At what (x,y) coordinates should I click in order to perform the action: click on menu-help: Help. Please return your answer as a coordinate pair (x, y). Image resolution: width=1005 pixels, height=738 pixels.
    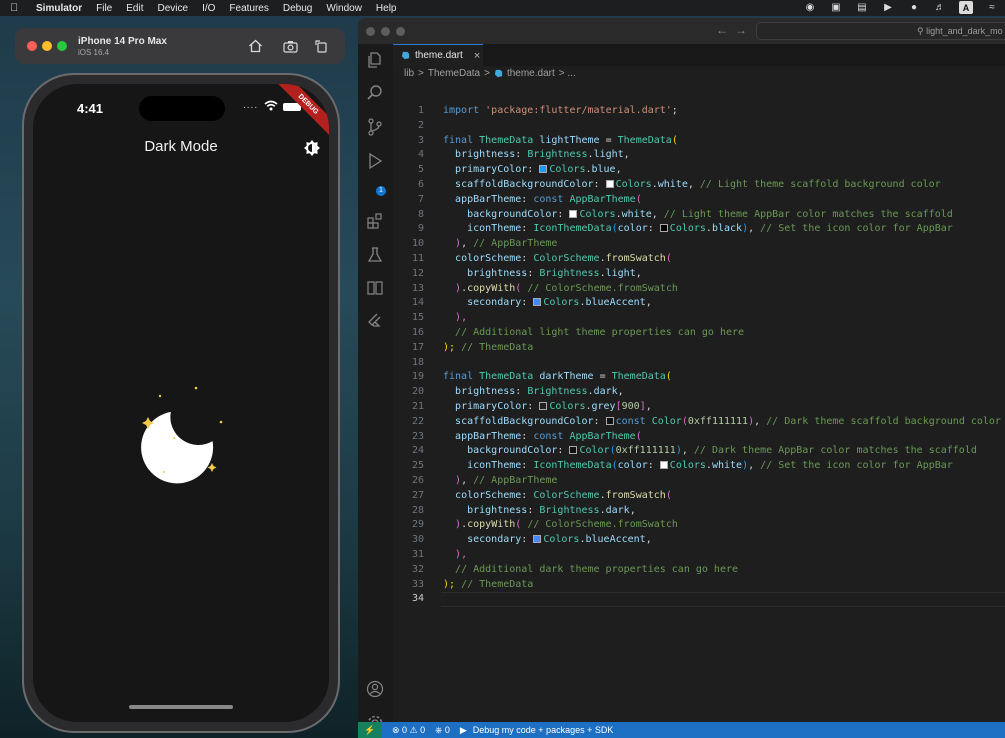
    Looking at the image, I should click on (386, 8).